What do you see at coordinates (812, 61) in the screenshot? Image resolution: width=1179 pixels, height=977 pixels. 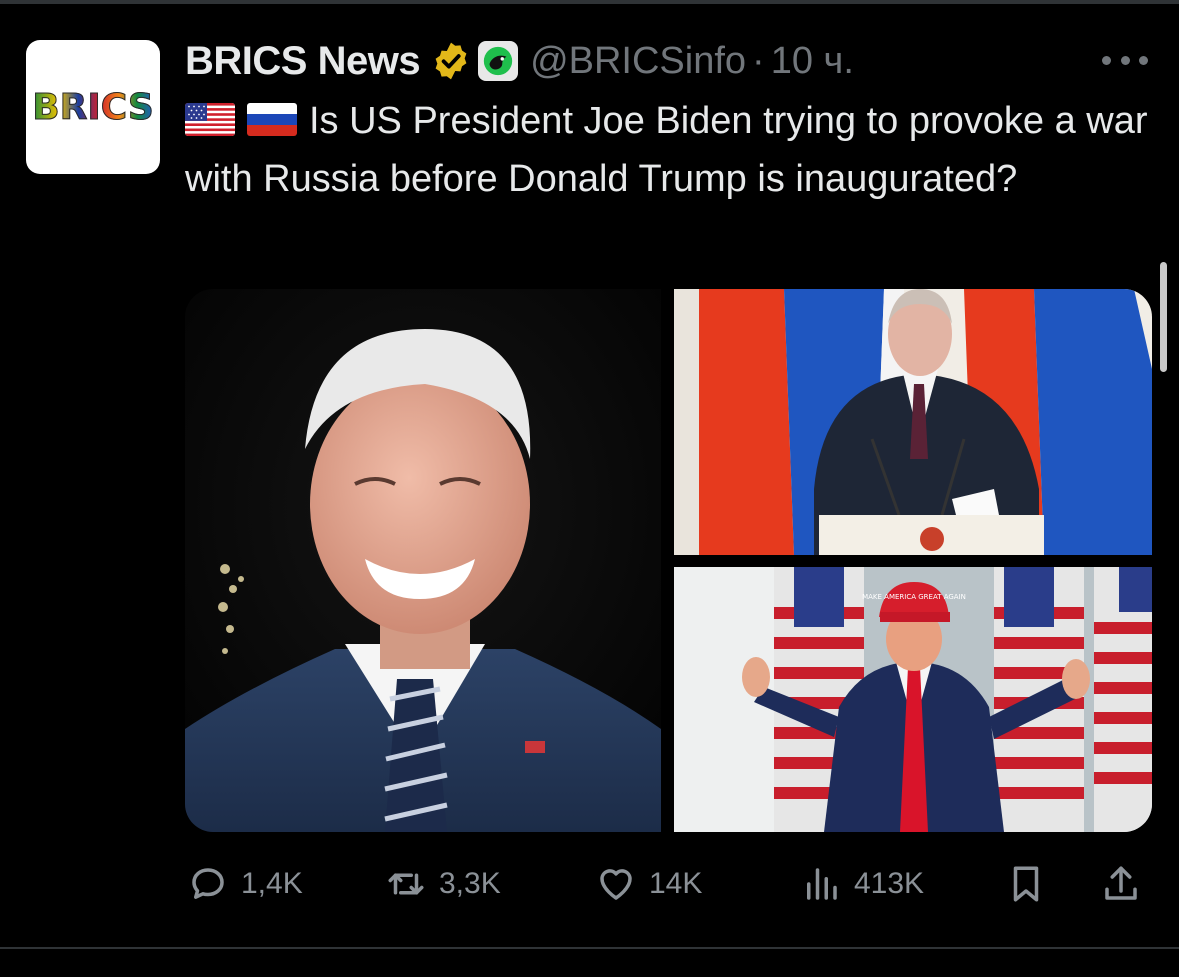 I see `tweet-timestamp: 10 ч.` at bounding box center [812, 61].